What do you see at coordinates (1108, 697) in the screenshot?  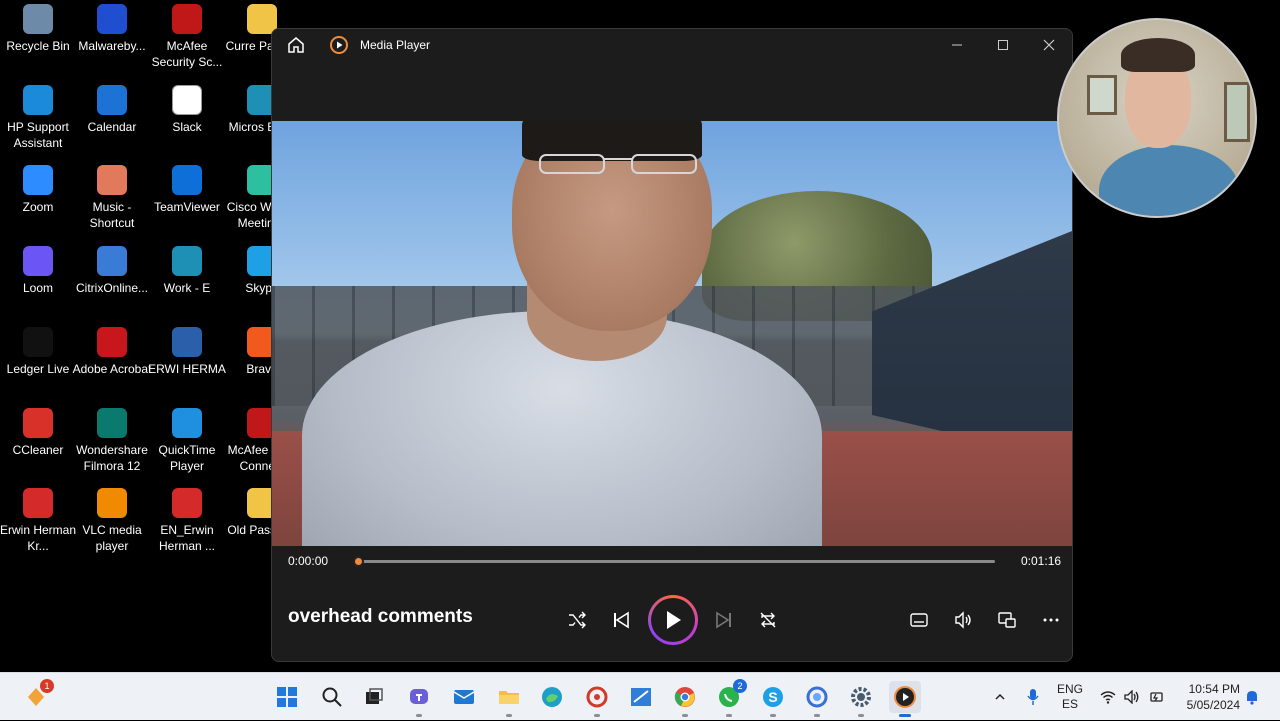 I see `wifi-button` at bounding box center [1108, 697].